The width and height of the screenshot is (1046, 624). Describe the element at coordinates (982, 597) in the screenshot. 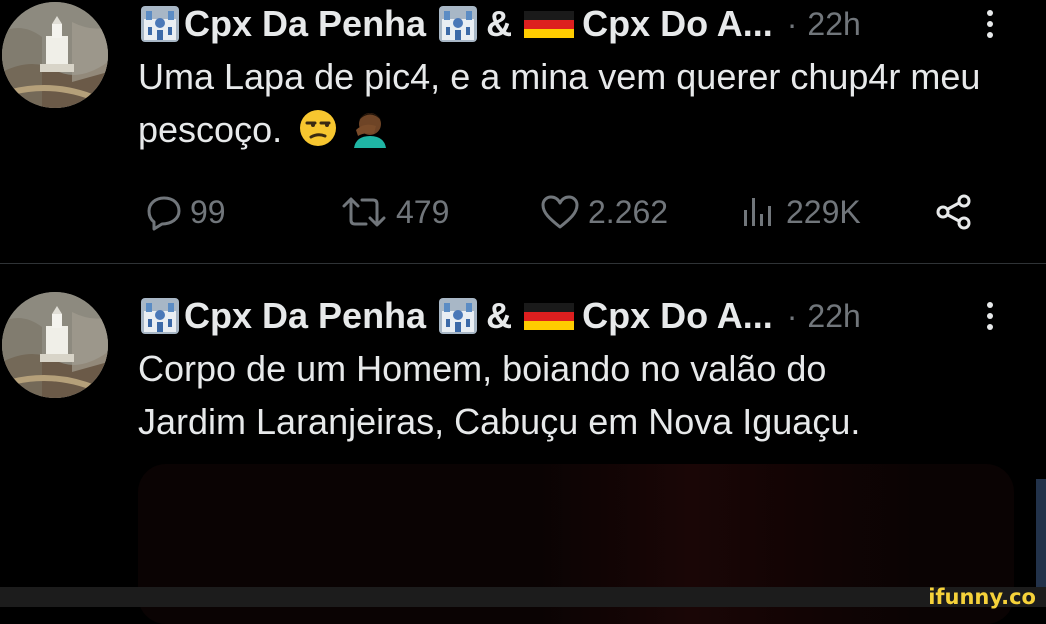

I see `watermark: ifunny.co` at that location.